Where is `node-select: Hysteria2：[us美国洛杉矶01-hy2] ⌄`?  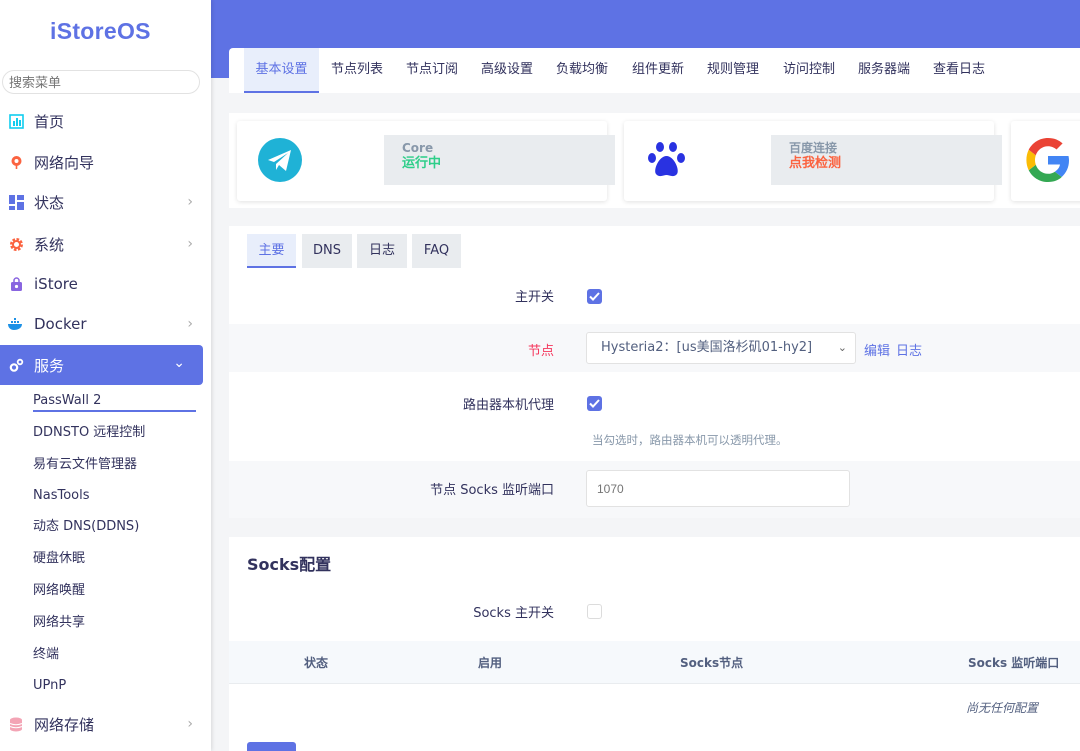 node-select: Hysteria2：[us美国洛杉矶01-hy2] ⌄ is located at coordinates (721, 348).